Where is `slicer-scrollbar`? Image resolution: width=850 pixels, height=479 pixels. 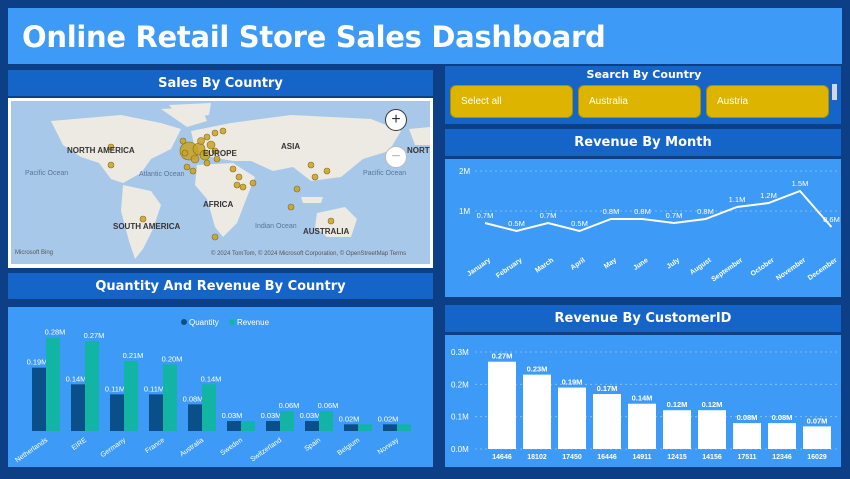
slicer-scrollbar is located at coordinates (834, 92).